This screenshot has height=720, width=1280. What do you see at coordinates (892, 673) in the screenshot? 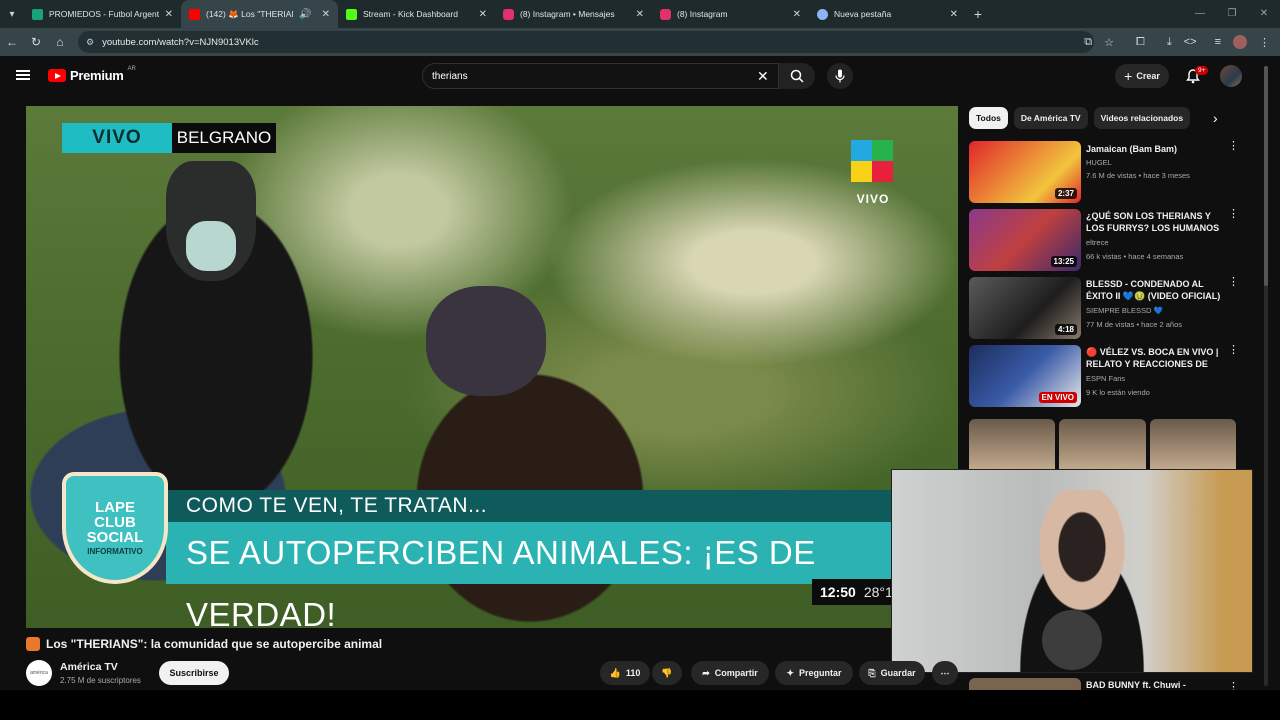
I see `save-button: ⎘ Guardar` at bounding box center [892, 673].